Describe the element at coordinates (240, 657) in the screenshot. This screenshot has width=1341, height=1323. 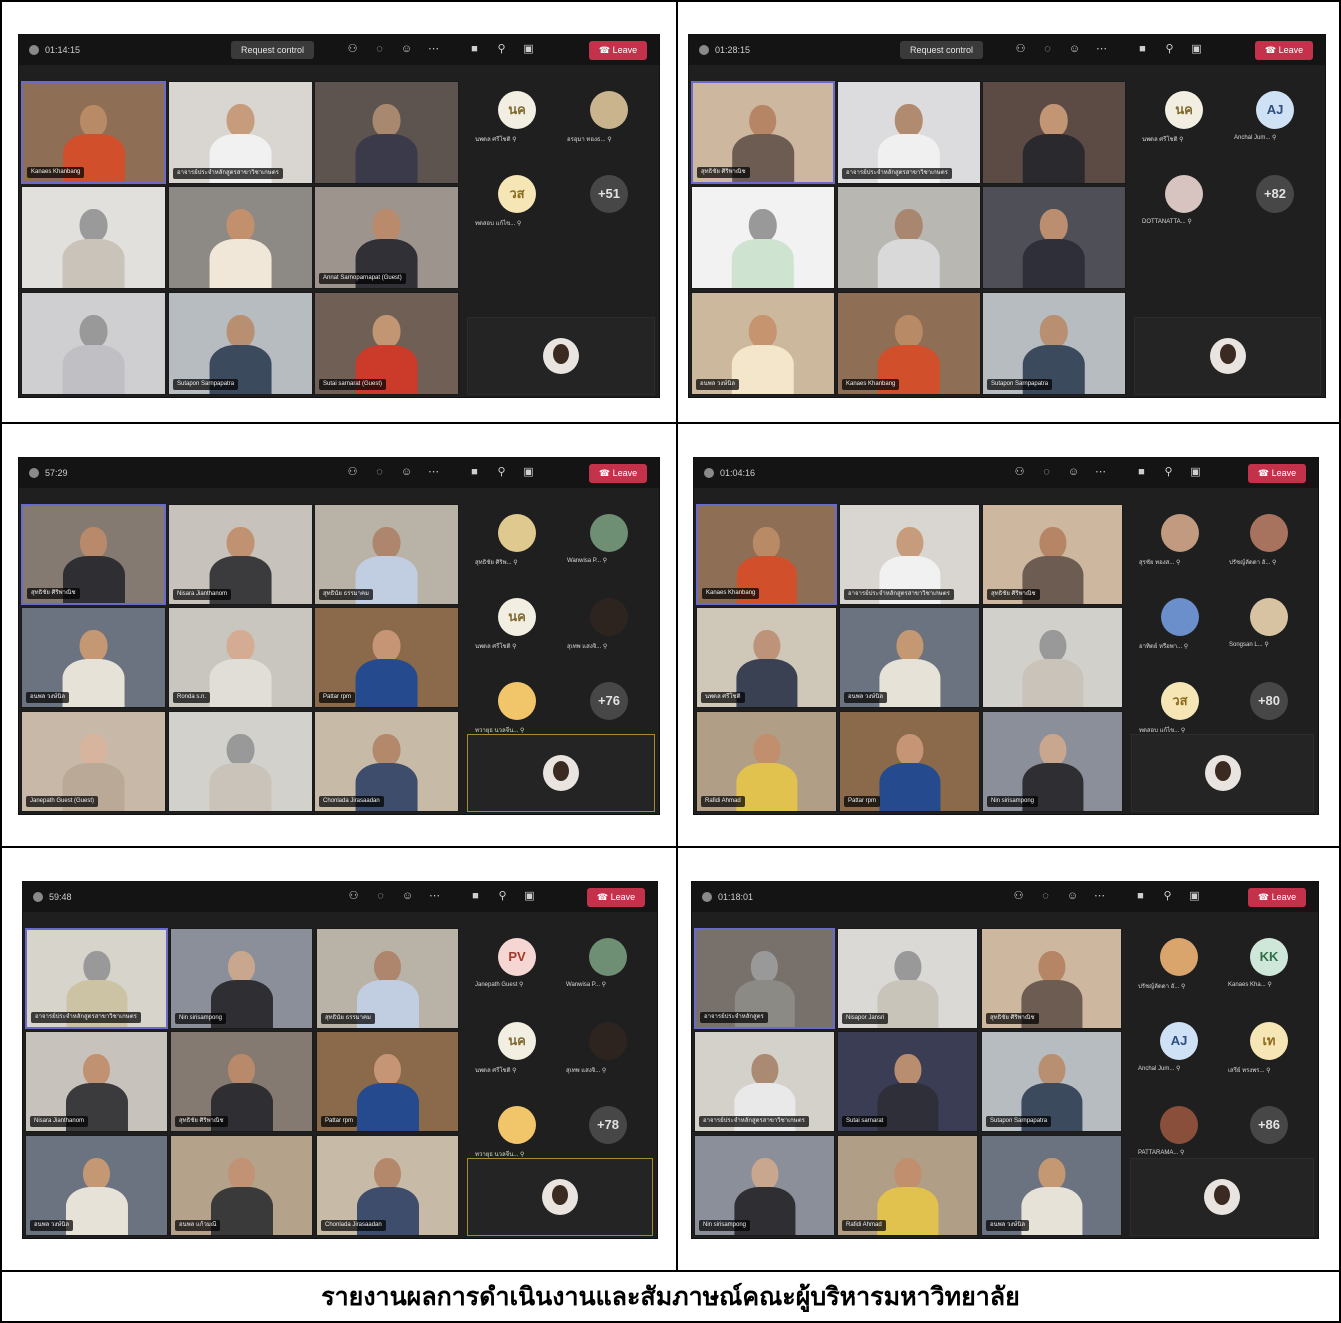
I see `participant-video-tile: Ronda s.n.` at that location.